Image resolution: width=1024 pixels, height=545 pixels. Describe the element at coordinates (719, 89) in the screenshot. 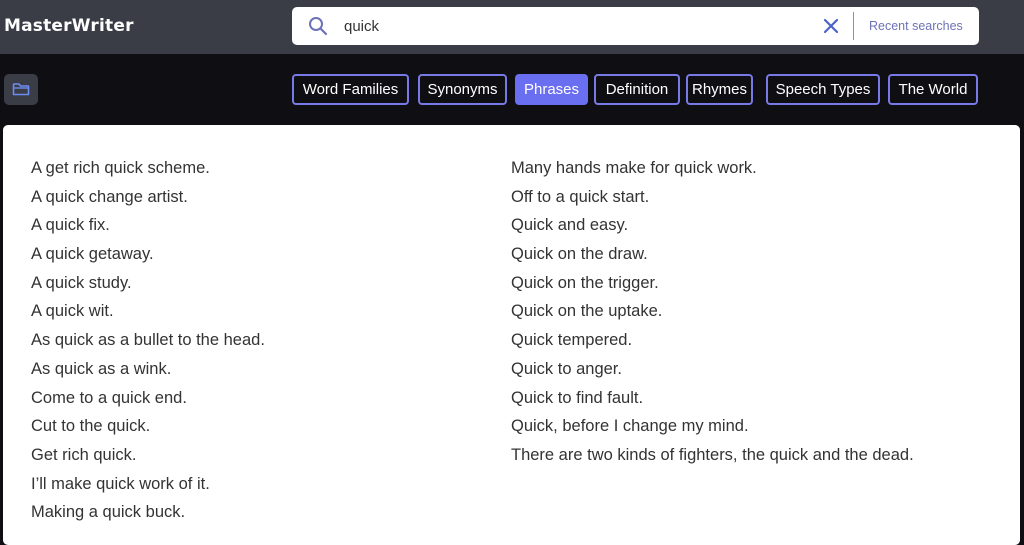

I see `tab-rhymes: Rhymes` at that location.